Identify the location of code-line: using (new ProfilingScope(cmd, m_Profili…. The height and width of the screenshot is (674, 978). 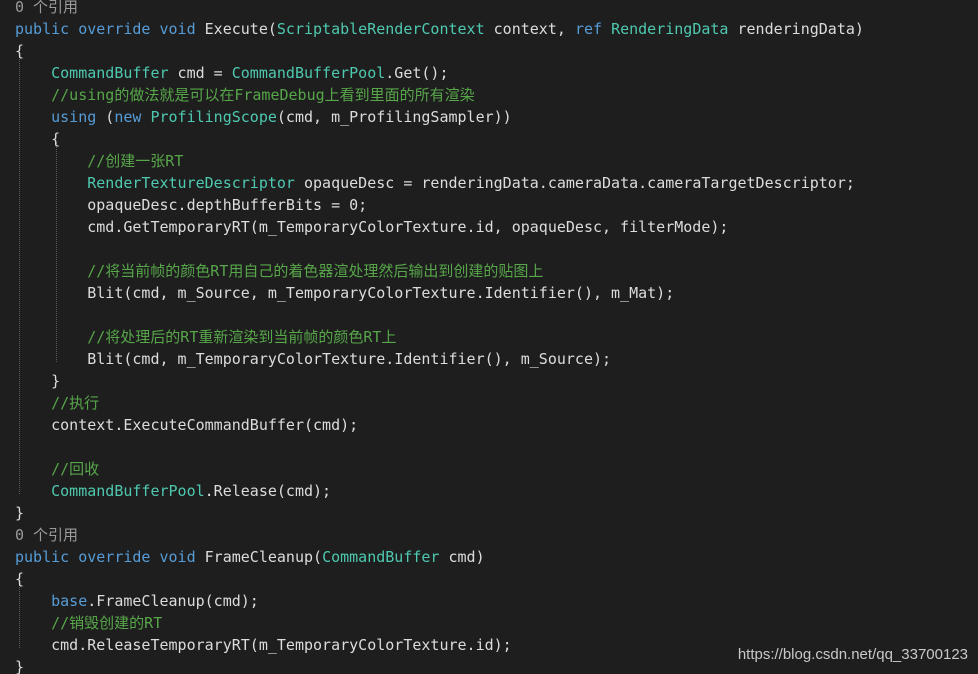
(263, 117).